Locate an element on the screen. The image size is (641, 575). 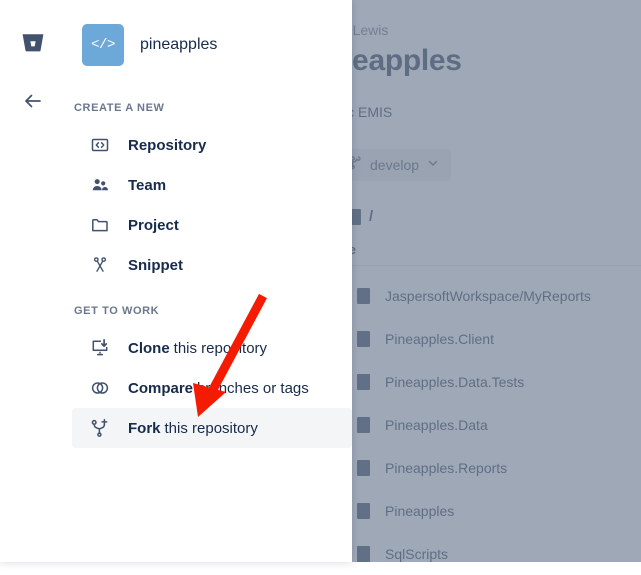
table-row: Pineapples.Client is located at coordinates (496, 338).